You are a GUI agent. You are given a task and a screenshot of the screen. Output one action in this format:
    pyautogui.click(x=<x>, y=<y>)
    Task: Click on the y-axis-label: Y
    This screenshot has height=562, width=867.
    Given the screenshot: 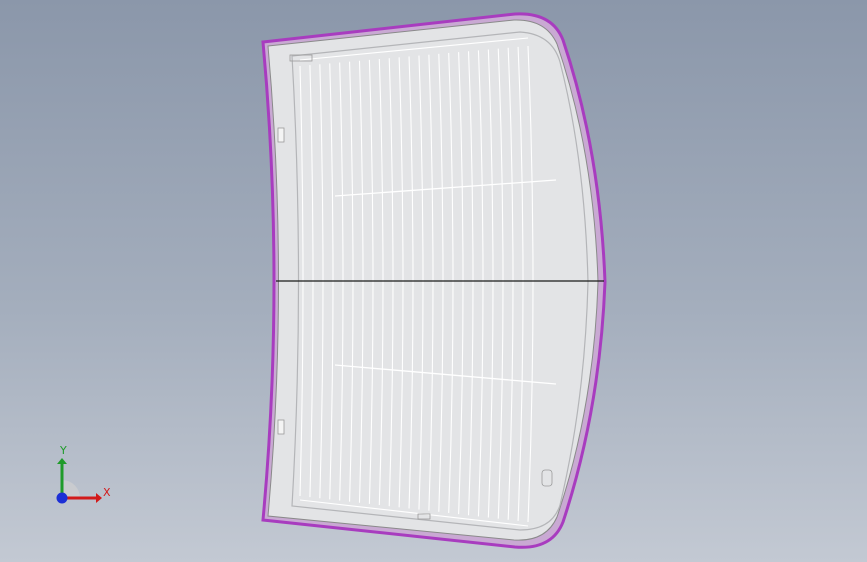 What is the action you would take?
    pyautogui.click(x=63, y=450)
    